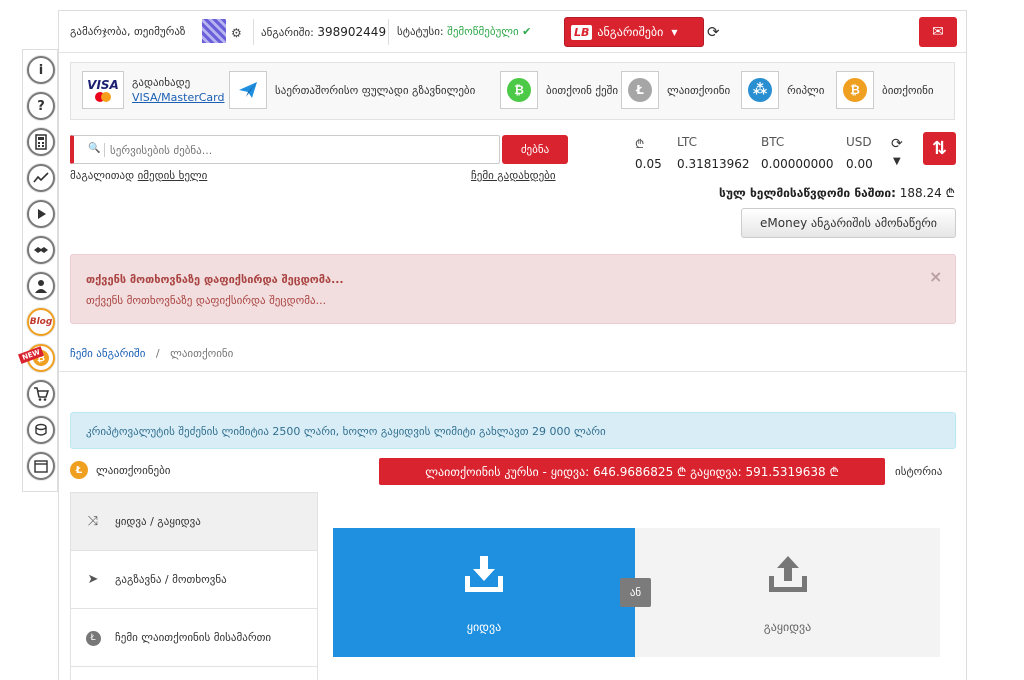 This screenshot has height=680, width=1024. What do you see at coordinates (848, 223) in the screenshot?
I see `emoney-statement-button: eMoney ანგარიშის ამონაწერი` at bounding box center [848, 223].